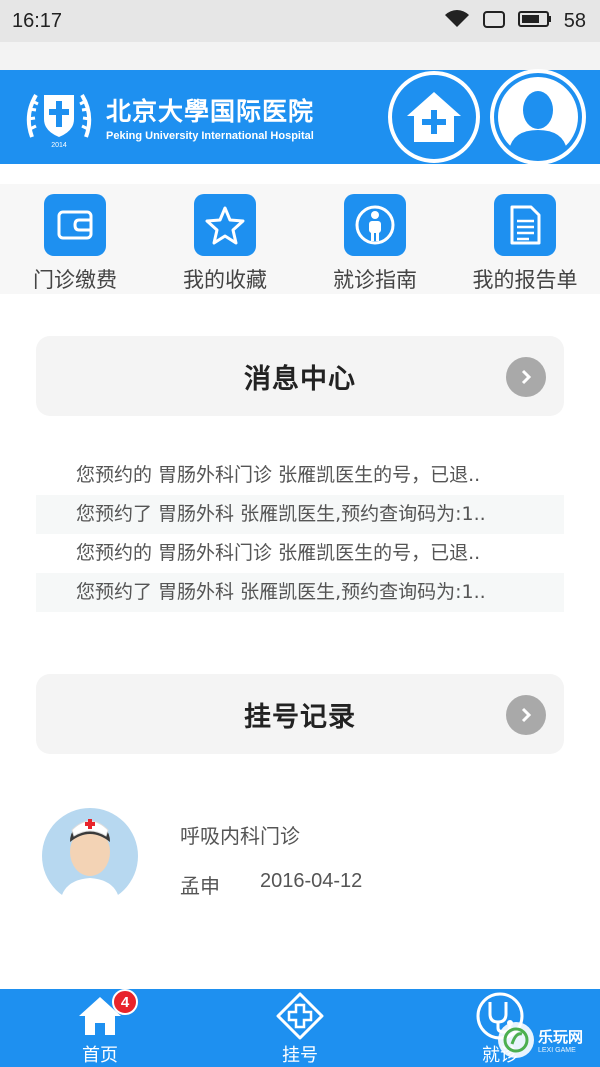 Image resolution: width=600 pixels, height=1067 pixels. Describe the element at coordinates (534, 21) in the screenshot. I see `battery-icon` at that location.